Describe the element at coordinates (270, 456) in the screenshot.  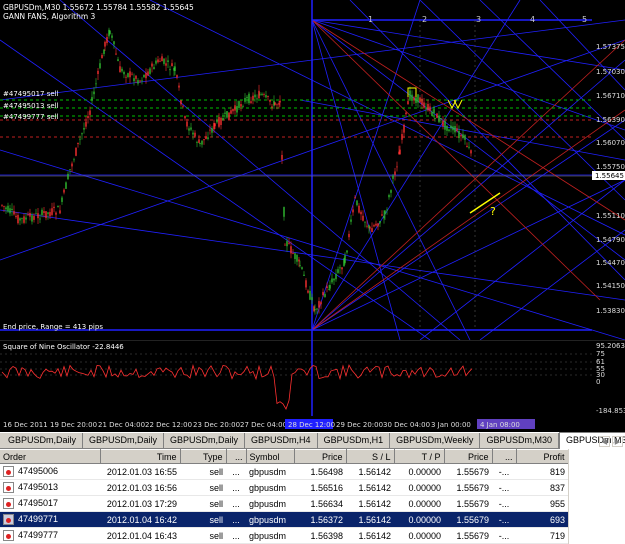
I see `column-header: Symbol` at that location.